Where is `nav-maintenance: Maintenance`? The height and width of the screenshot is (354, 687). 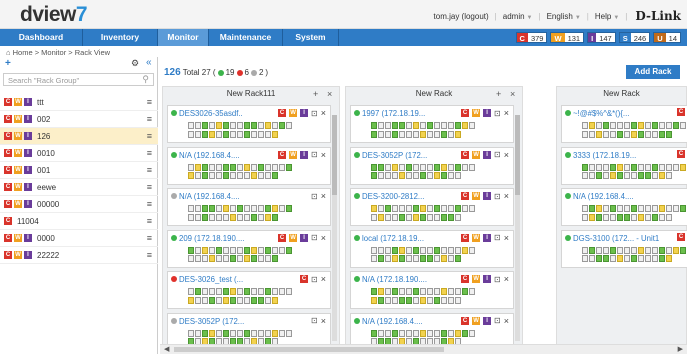 nav-maintenance: Maintenance is located at coordinates (245, 37).